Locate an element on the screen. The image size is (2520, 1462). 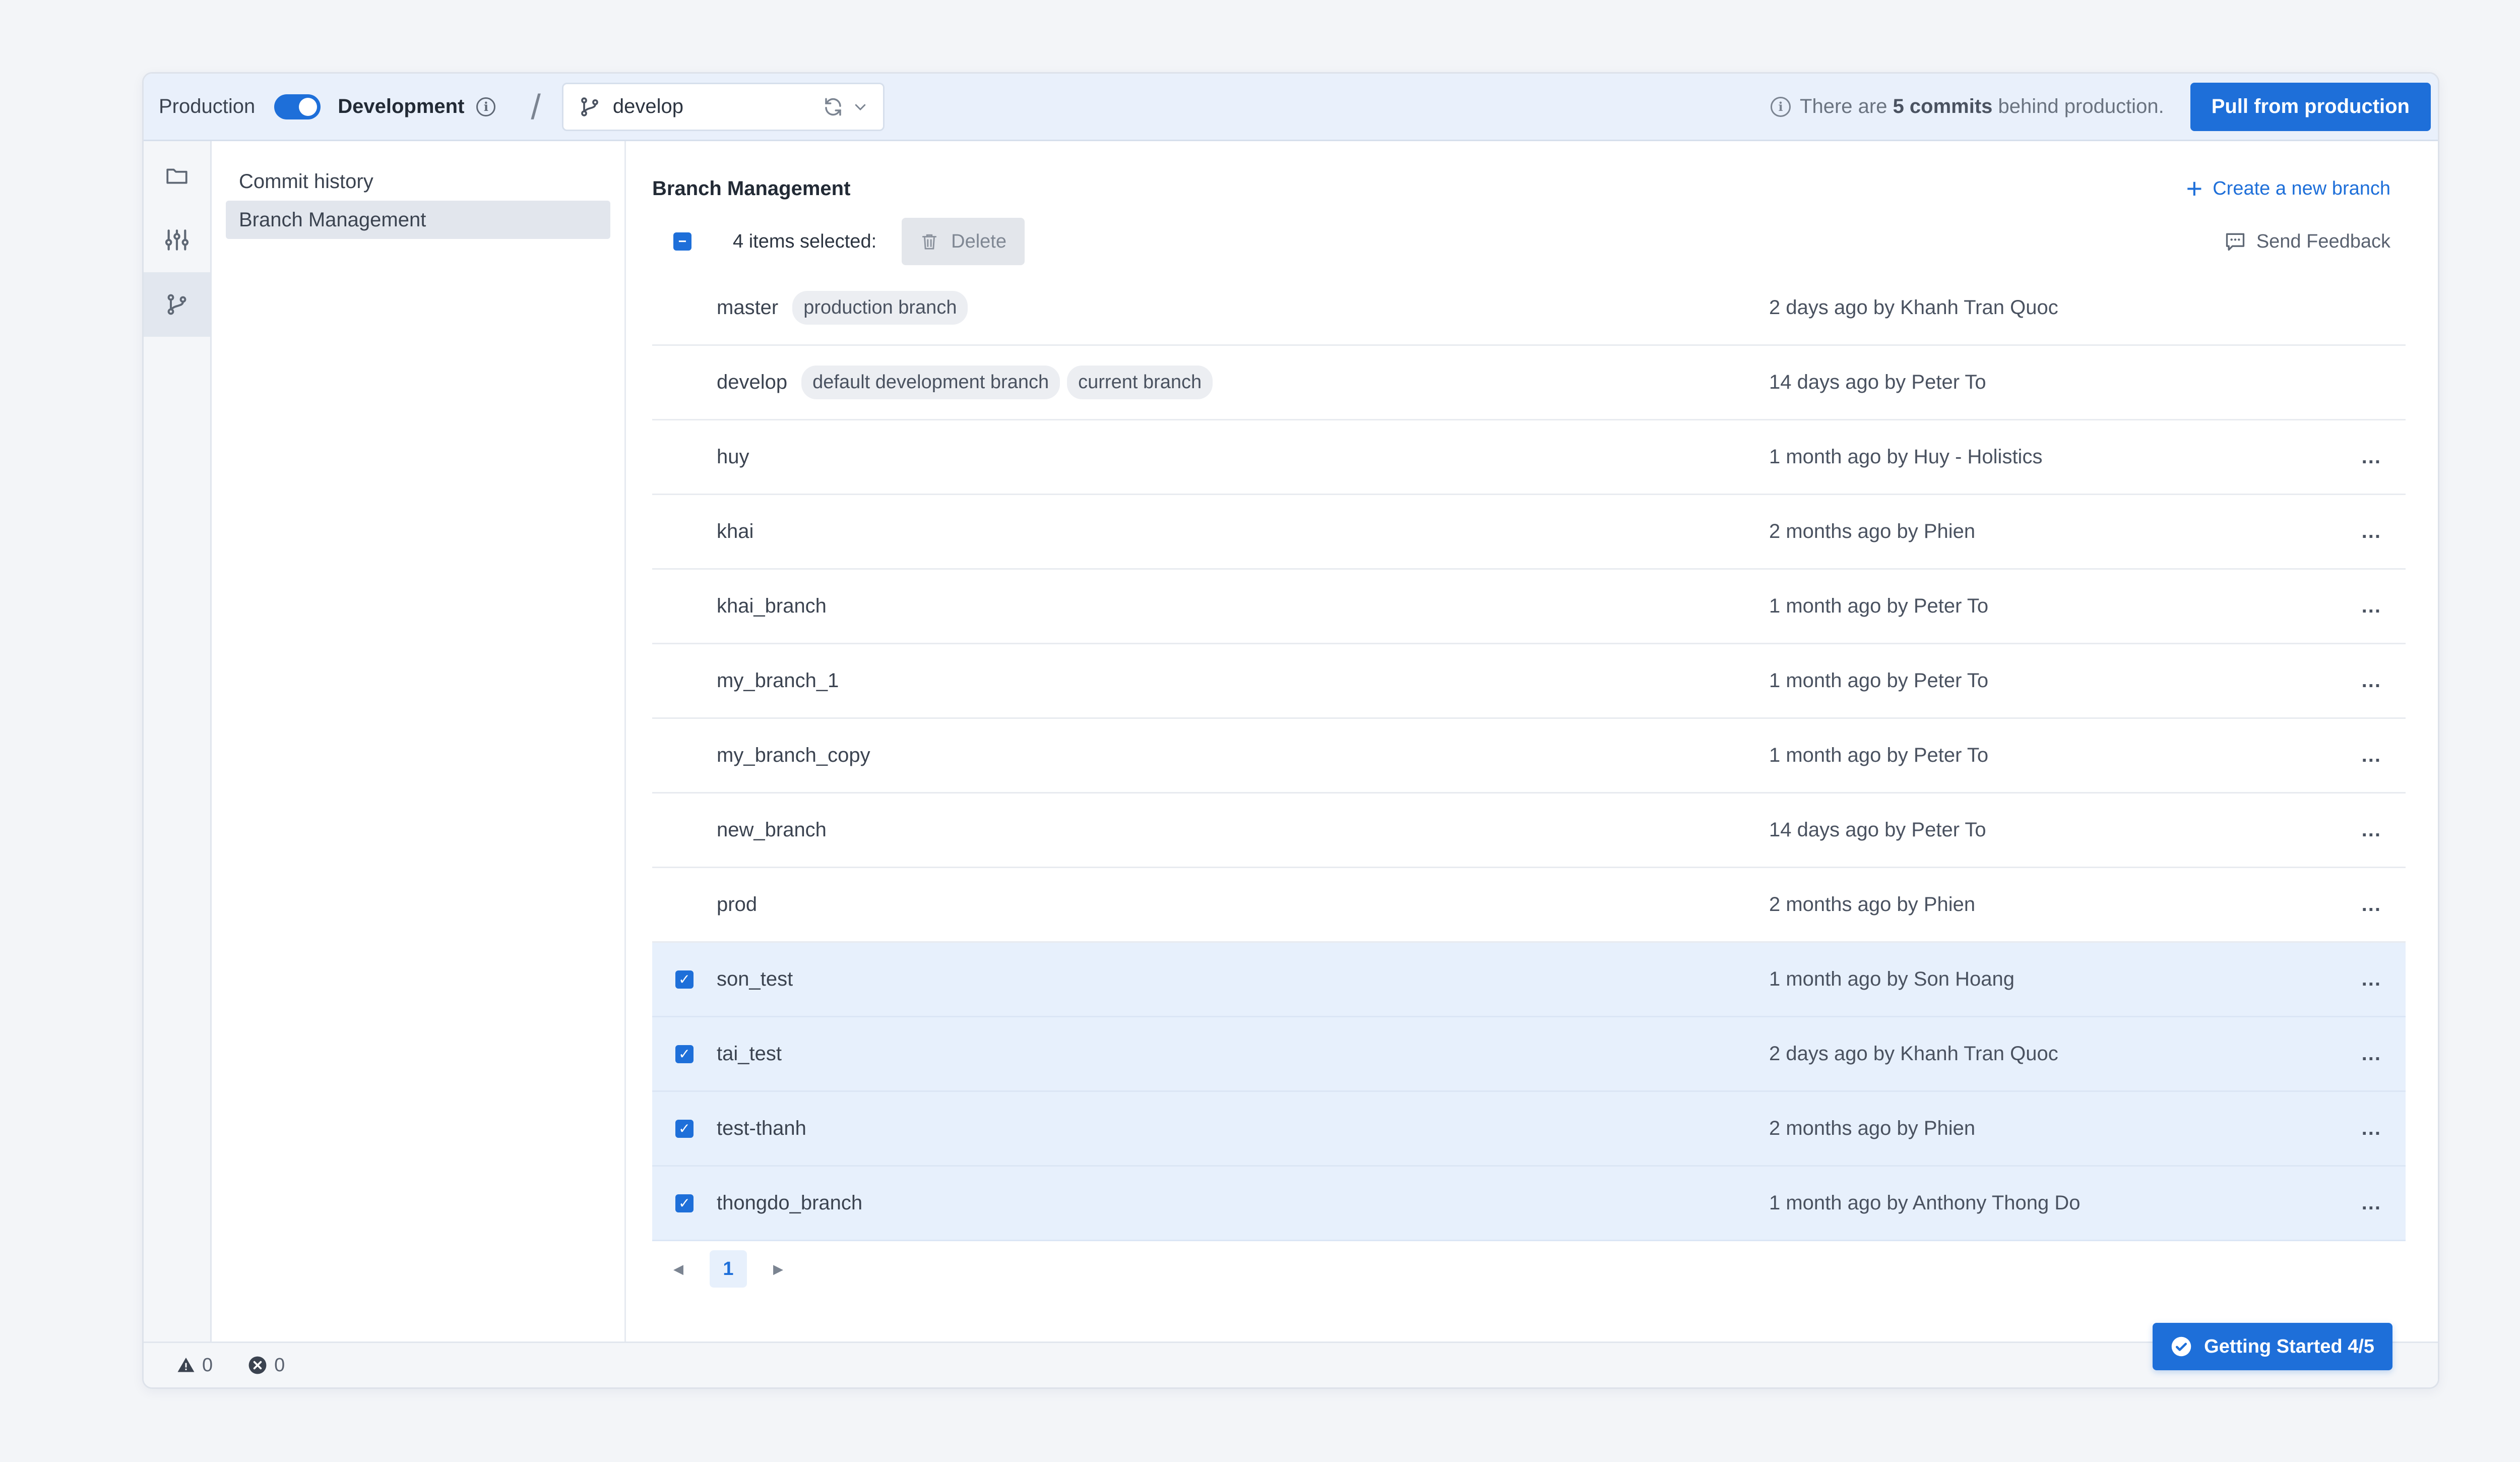
page-title: Branch Management is located at coordinates (751, 188).